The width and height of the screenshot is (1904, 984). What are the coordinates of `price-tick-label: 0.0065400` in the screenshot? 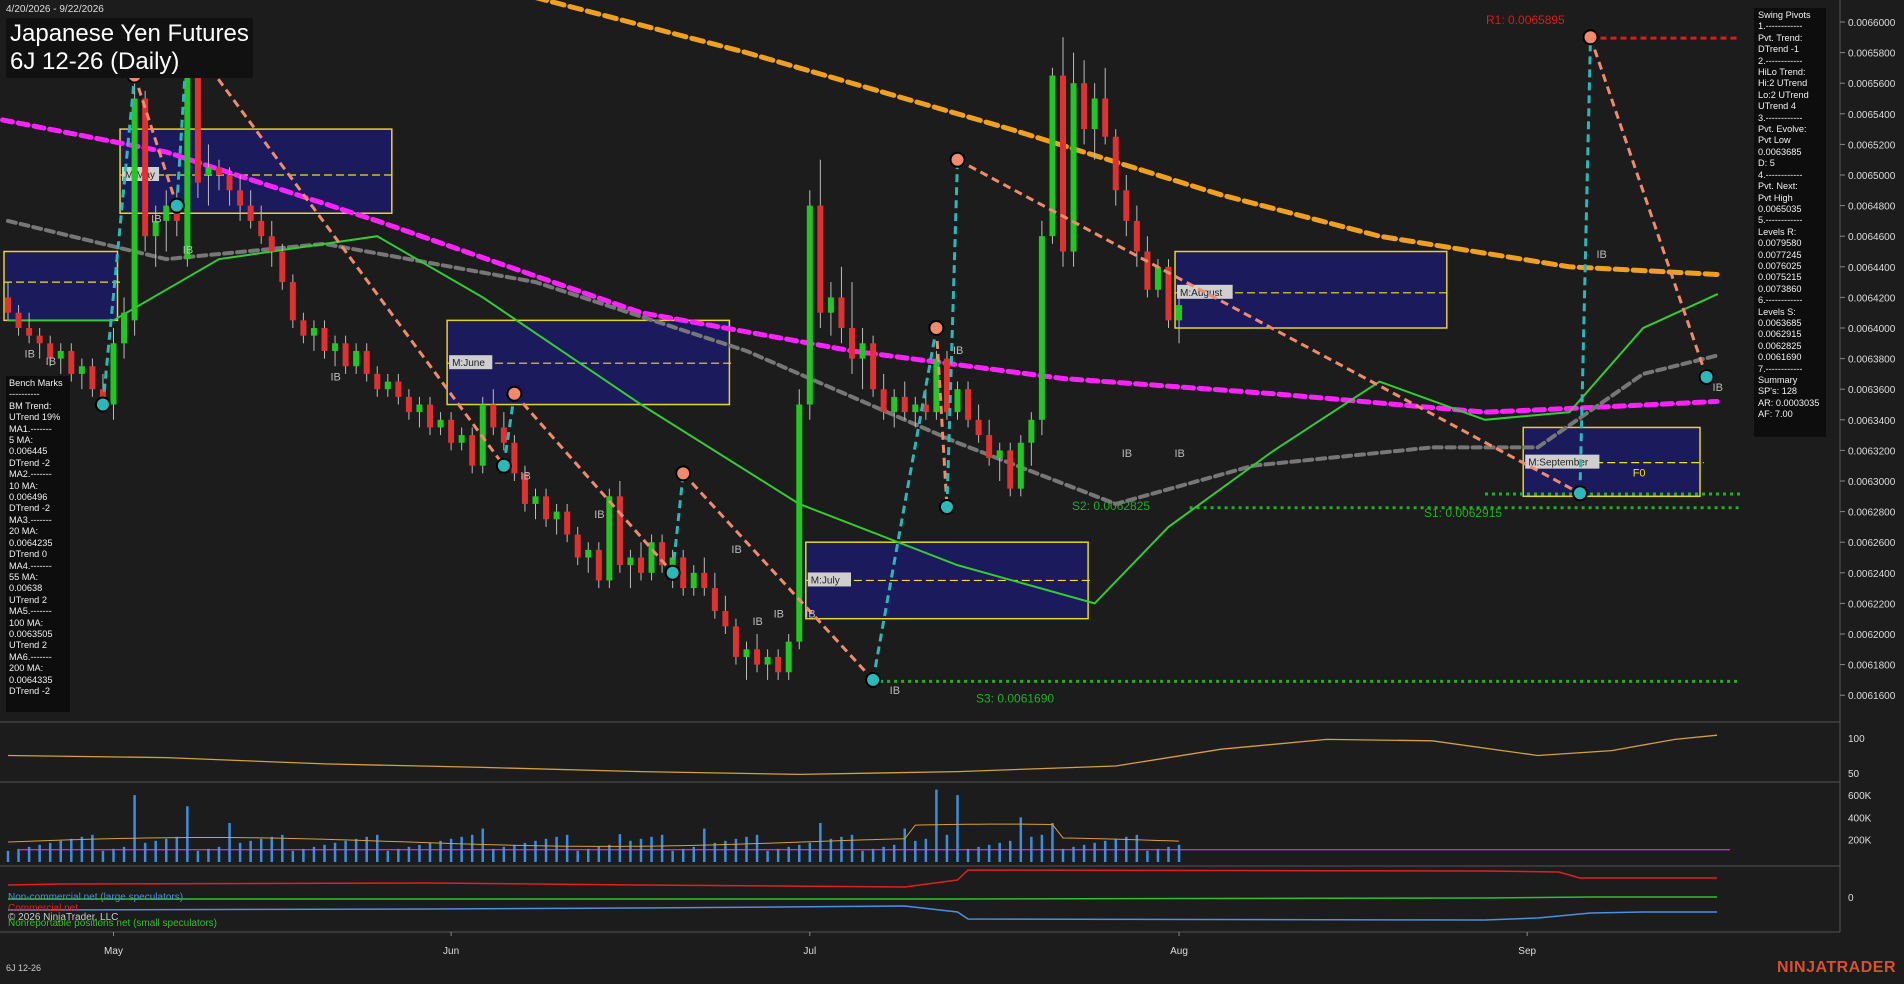 It's located at (1872, 115).